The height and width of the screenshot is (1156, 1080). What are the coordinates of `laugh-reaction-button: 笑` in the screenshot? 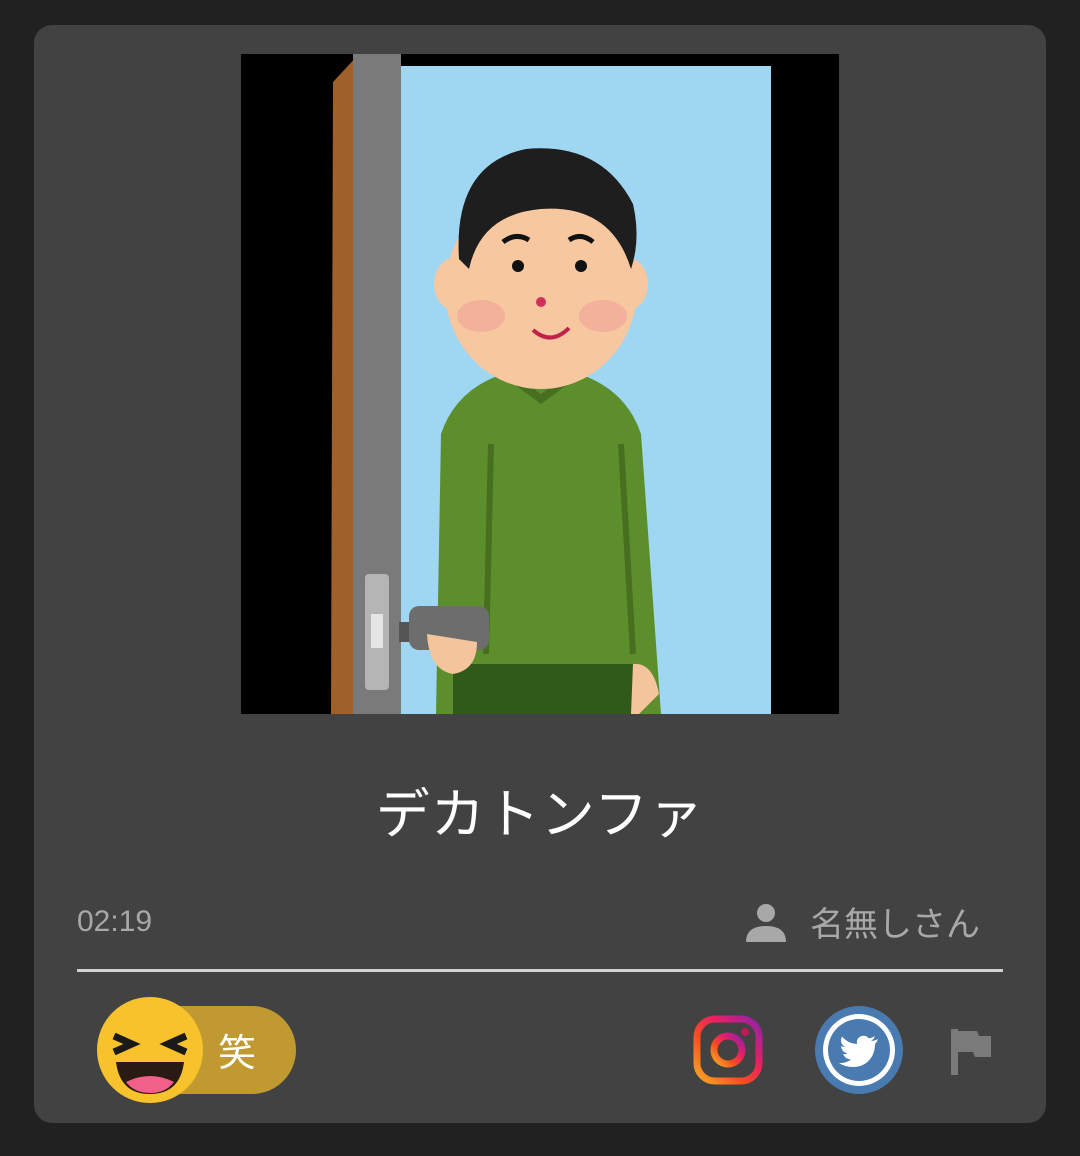 It's located at (201, 1051).